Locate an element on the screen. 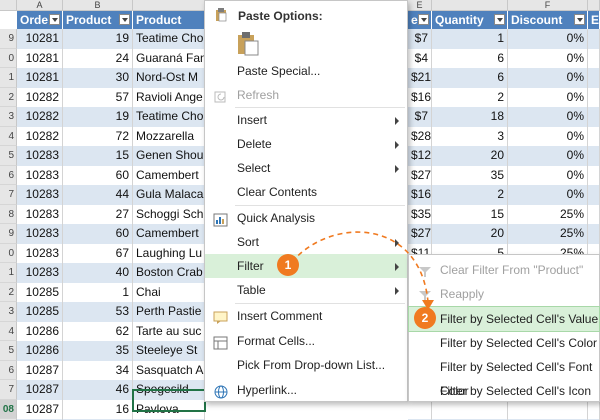  cell-price: $12 is located at coordinates (420, 156).